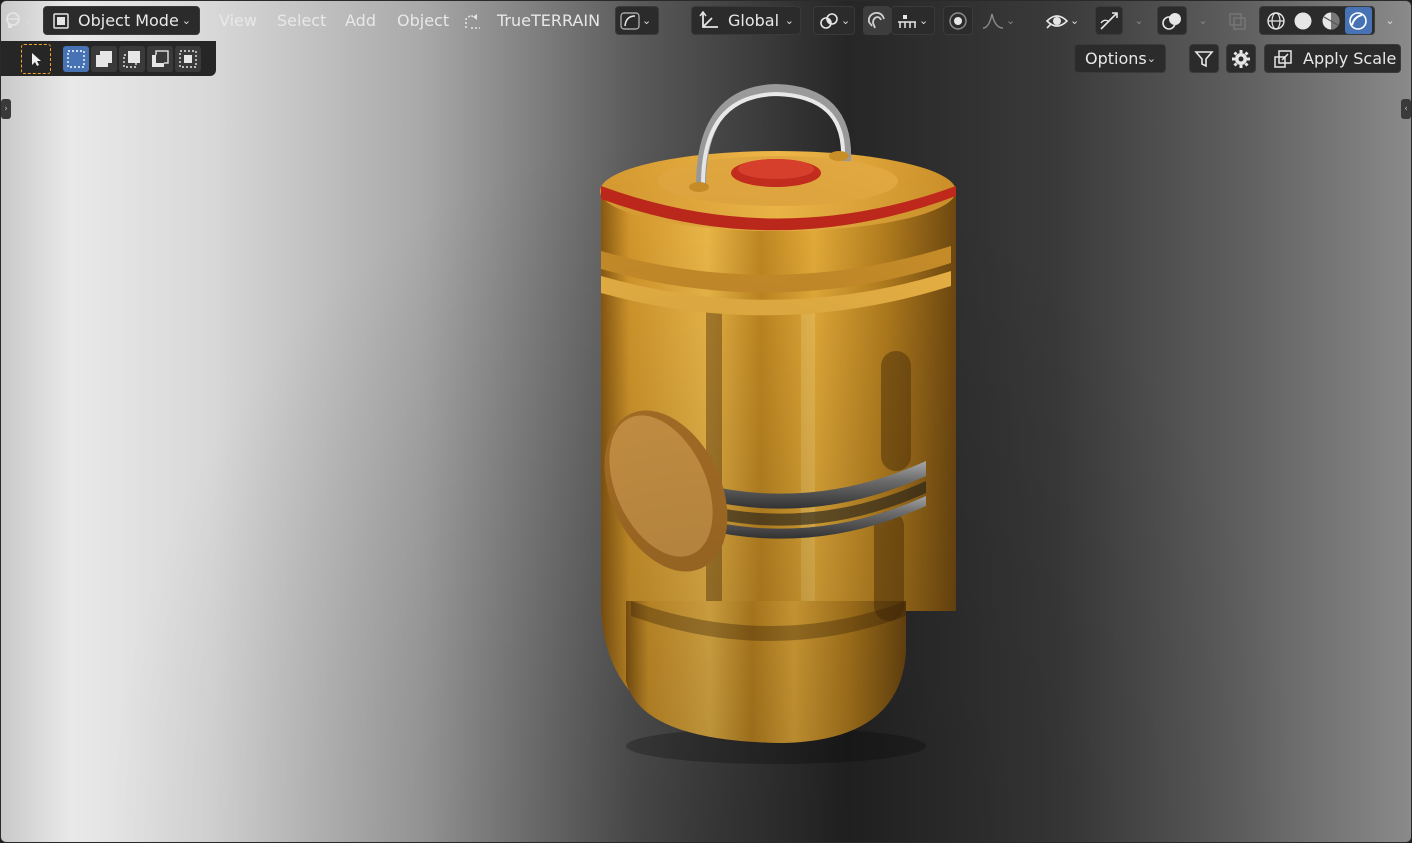 This screenshot has height=843, width=1412. I want to click on falloff-dropdown: ⌄, so click(999, 20).